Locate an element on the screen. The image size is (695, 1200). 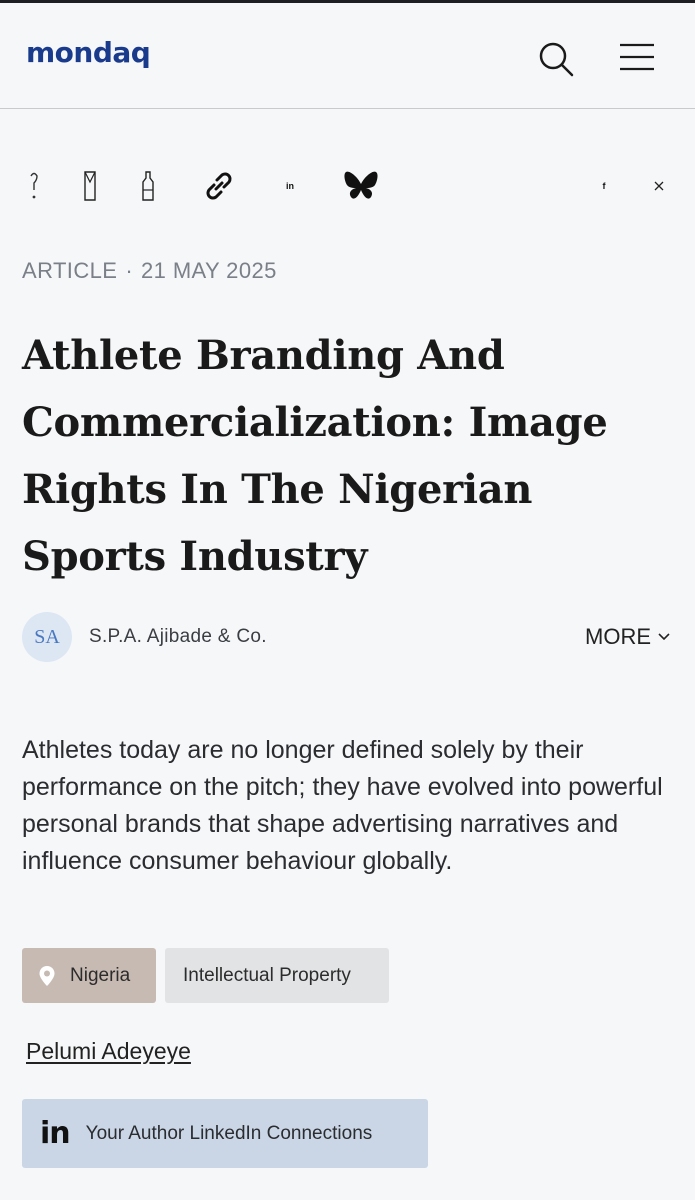
tag-country: Nigeria is located at coordinates (89, 975).